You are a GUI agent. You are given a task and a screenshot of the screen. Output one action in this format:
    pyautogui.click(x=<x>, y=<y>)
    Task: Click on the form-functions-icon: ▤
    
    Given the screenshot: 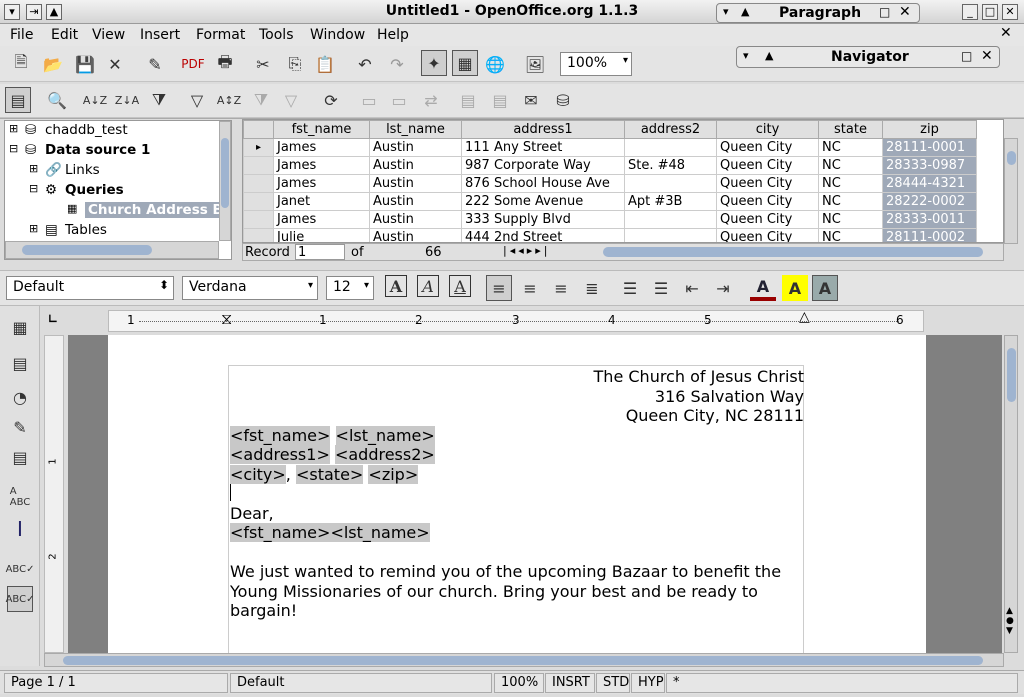 What is the action you would take?
    pyautogui.click(x=20, y=457)
    